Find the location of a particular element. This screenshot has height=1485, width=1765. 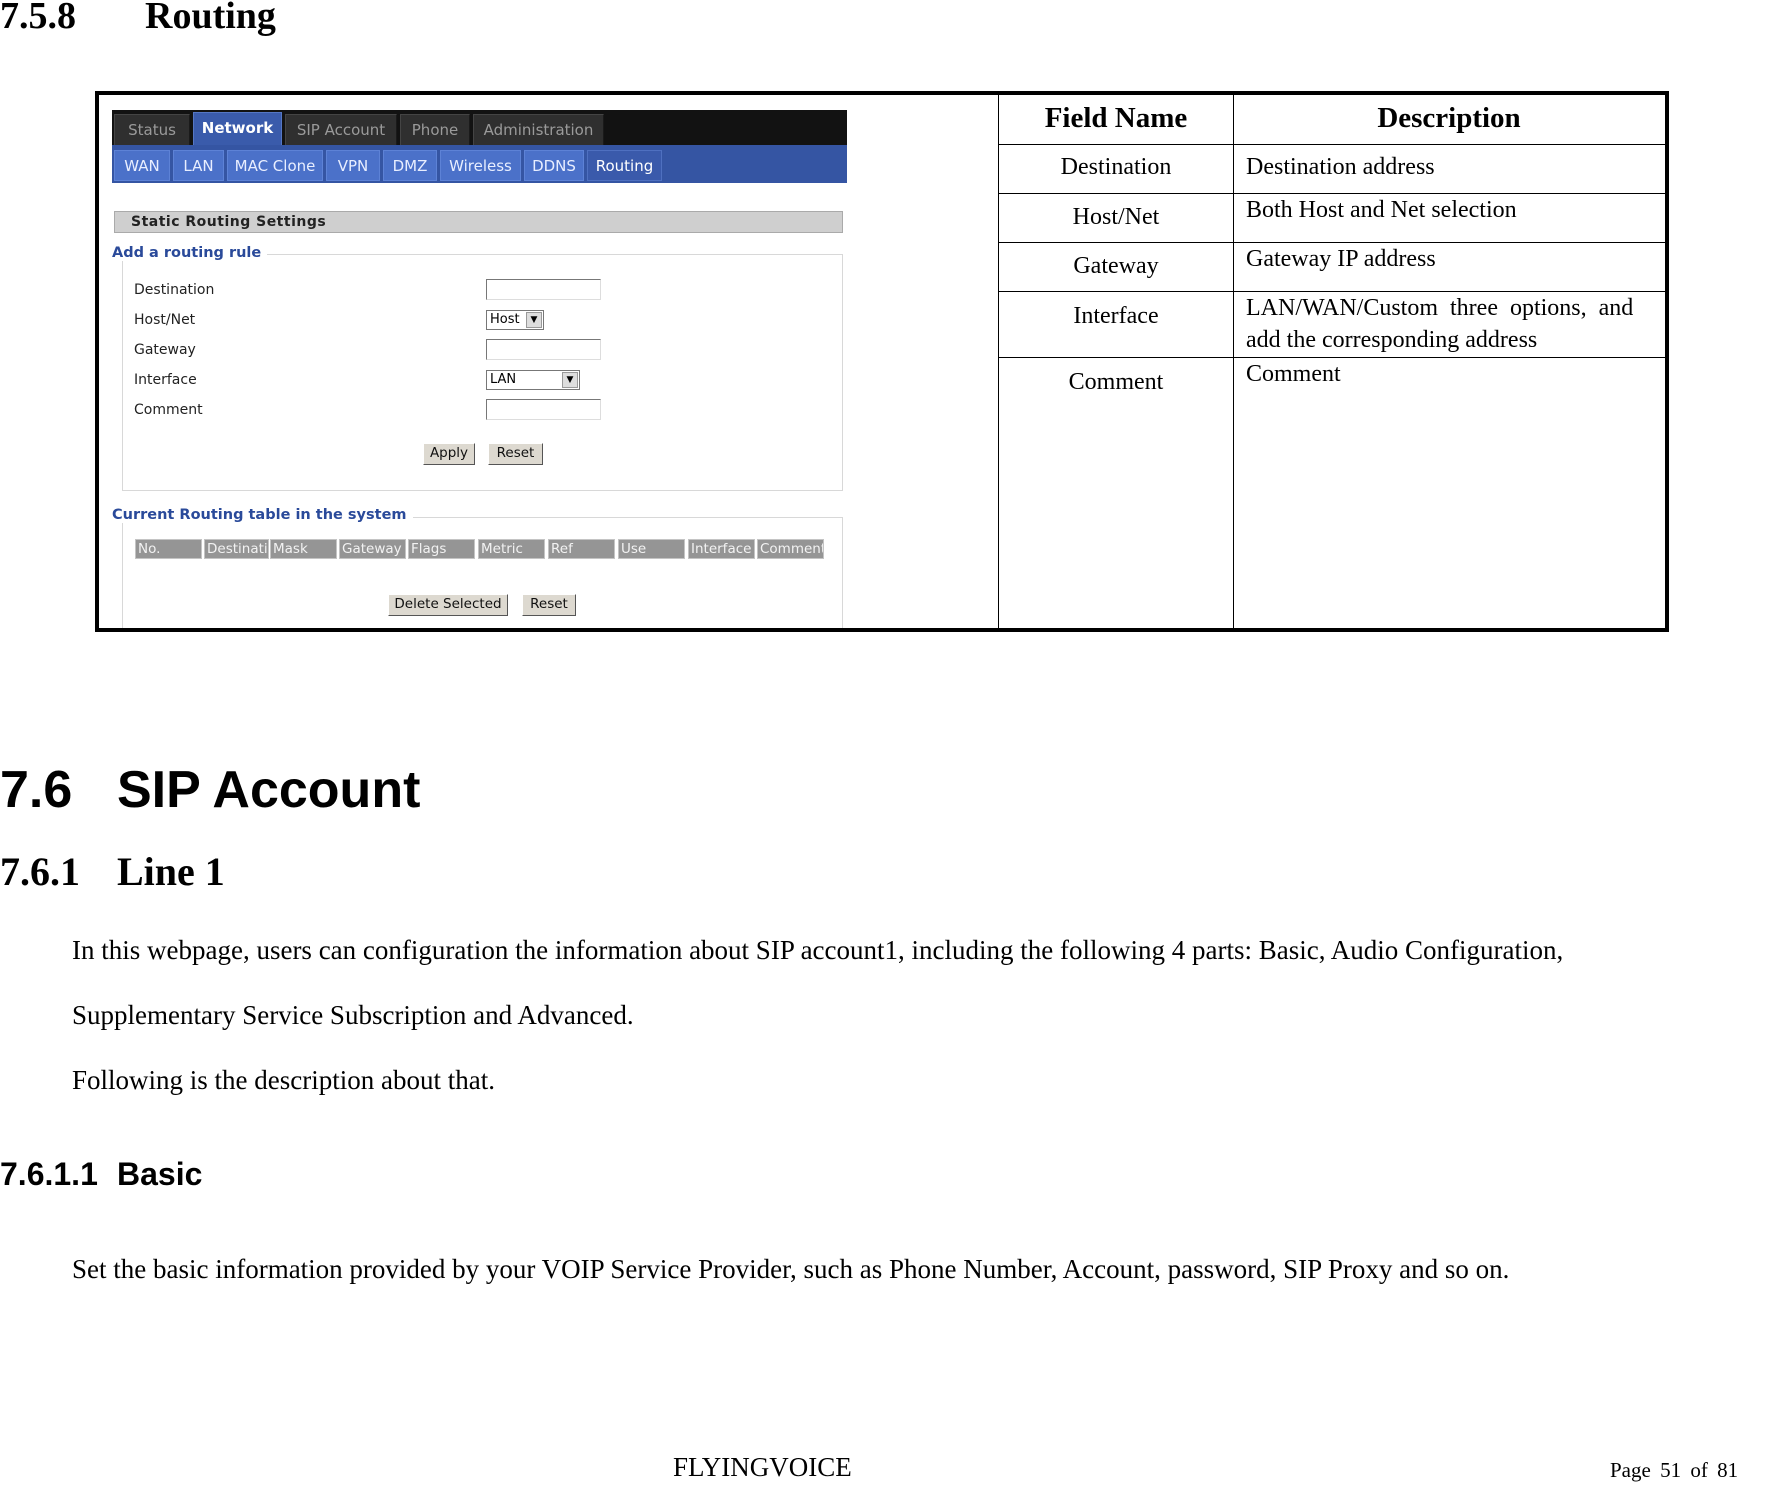

section-number: 7.5.8 is located at coordinates (38, 18).